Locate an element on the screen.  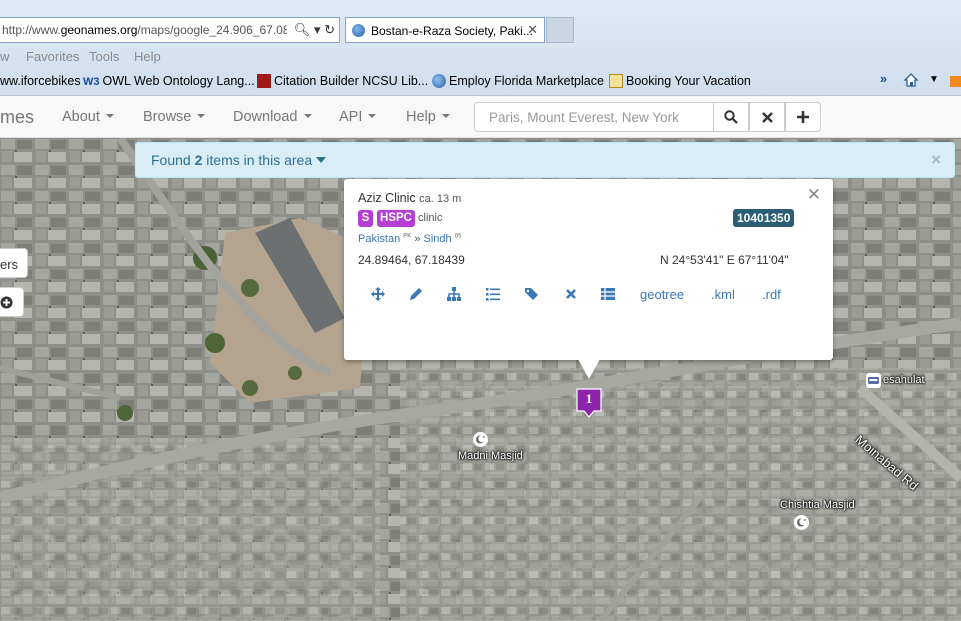
feature-coordinates: 24.89464, 67.18439 is located at coordinates (411, 260).